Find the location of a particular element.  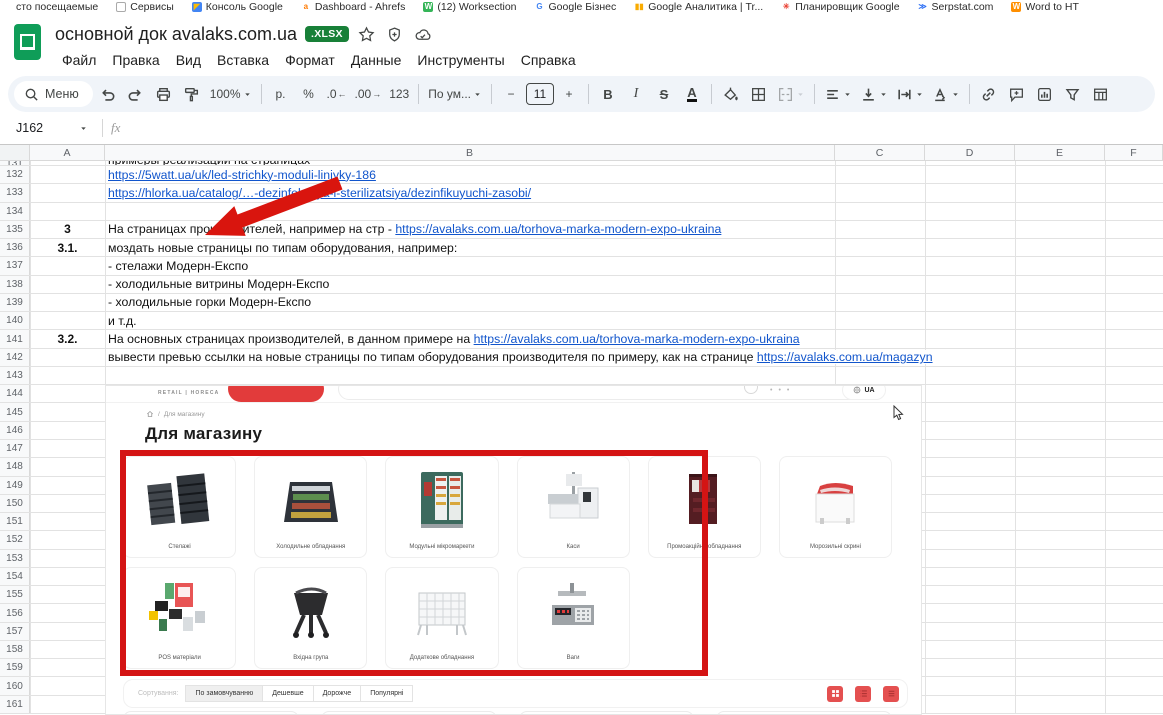

bookmark-item: ≫ Serpstat.com is located at coordinates (955, 7).